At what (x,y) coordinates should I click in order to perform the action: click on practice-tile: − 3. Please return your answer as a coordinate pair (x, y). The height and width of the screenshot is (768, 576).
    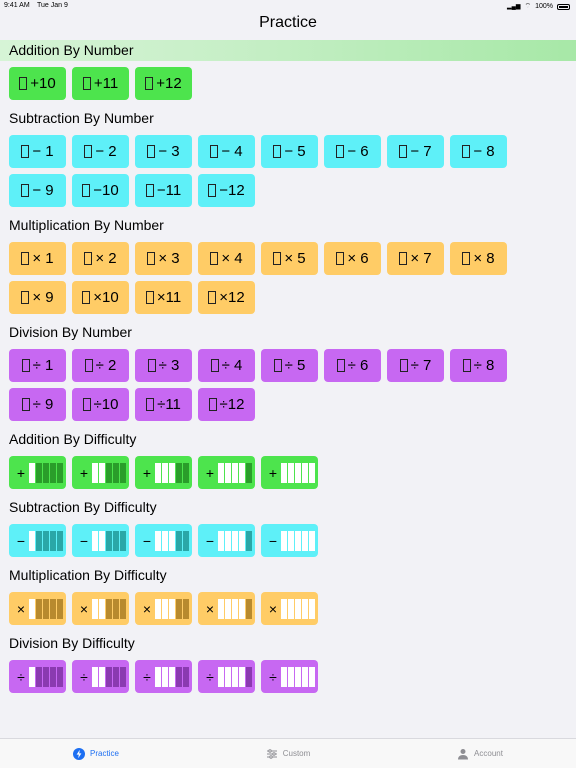
    Looking at the image, I should click on (163, 151).